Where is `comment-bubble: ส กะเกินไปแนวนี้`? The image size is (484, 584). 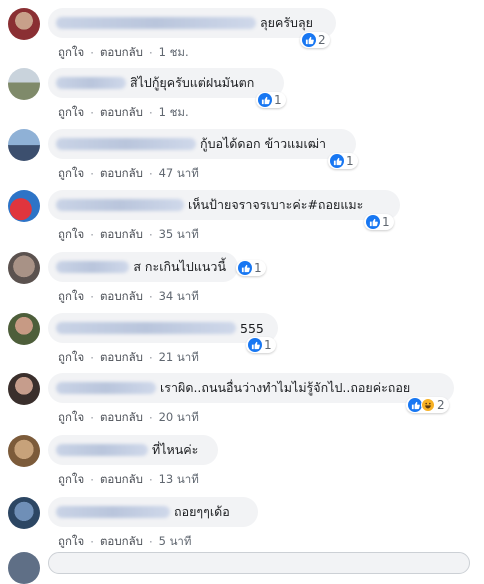 comment-bubble: ส กะเกินไปแนวนี้ is located at coordinates (143, 267).